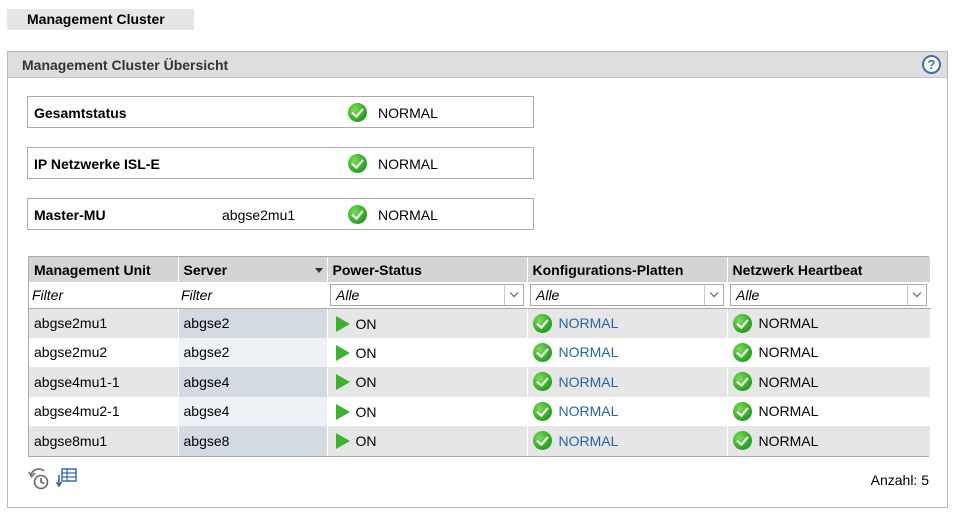  What do you see at coordinates (80, 113) in the screenshot?
I see `status-label: Gesamtstatus` at bounding box center [80, 113].